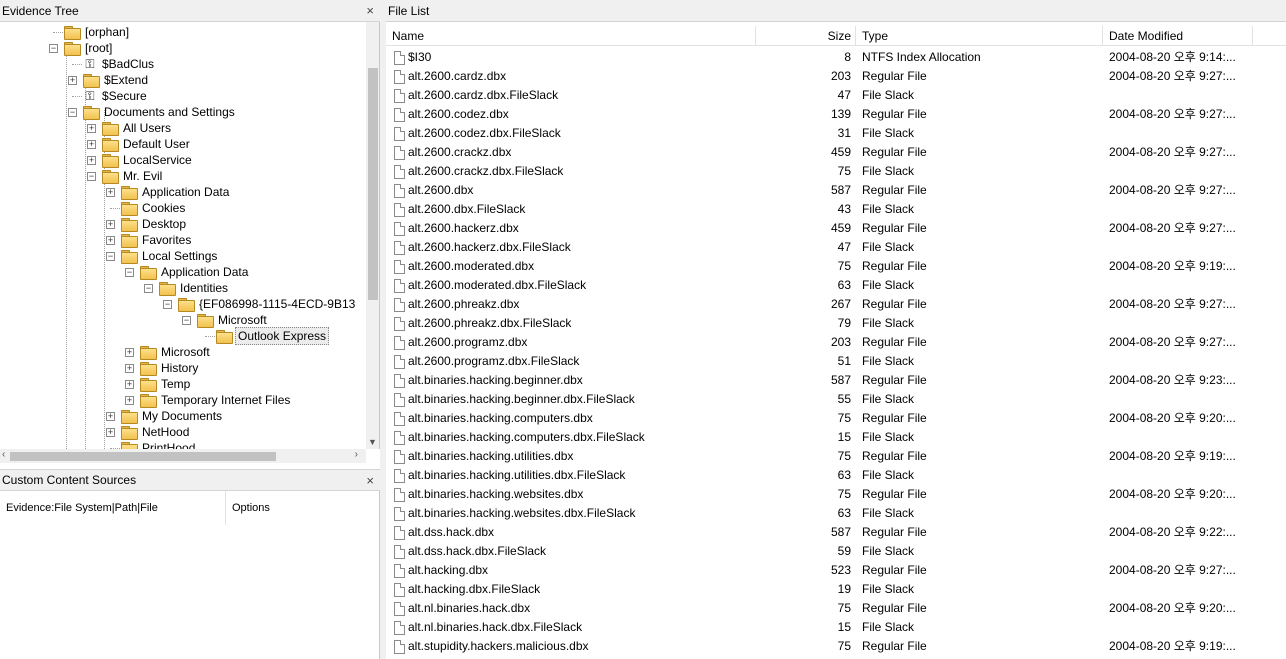  I want to click on evidence-tree-horizontal-scrollbar: ‹ ›, so click(183, 456).